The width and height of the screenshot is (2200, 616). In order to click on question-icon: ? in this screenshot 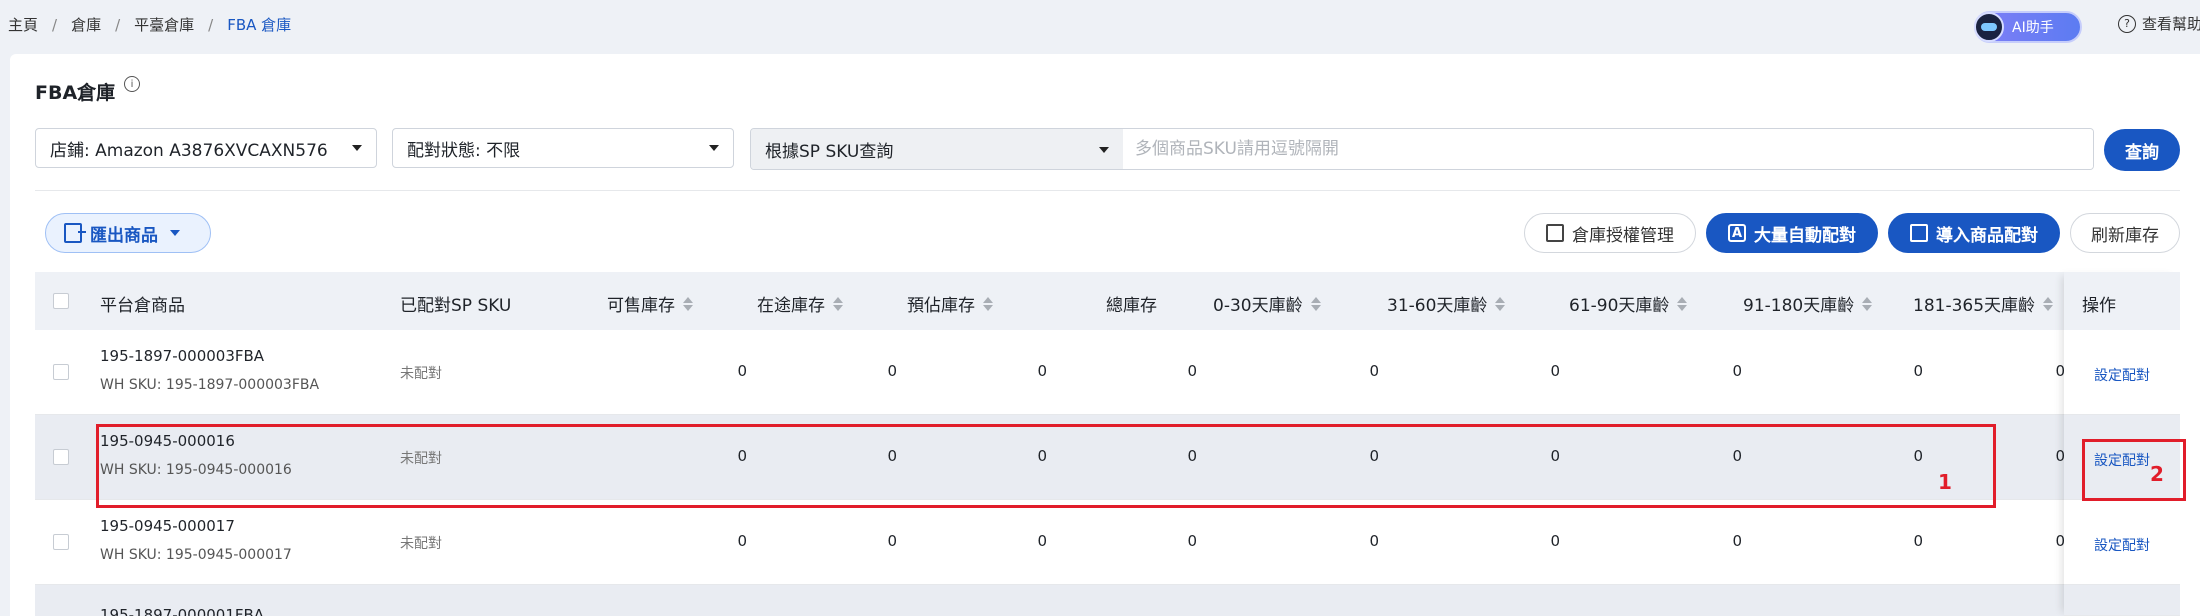, I will do `click(2127, 23)`.